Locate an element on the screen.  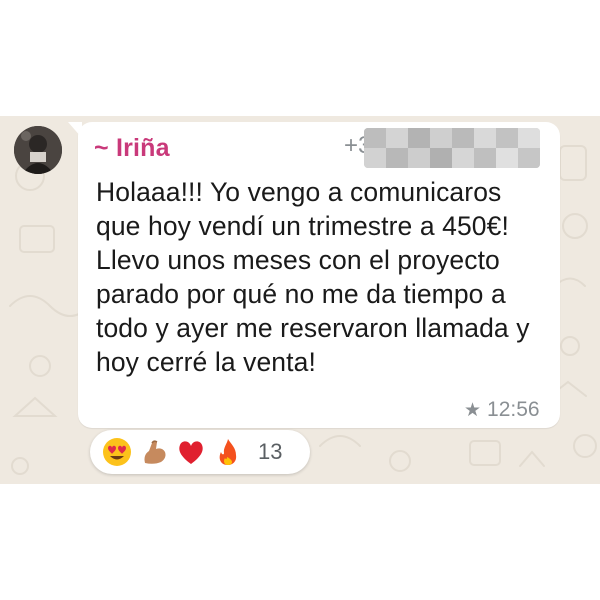
heart-eyes-icon is located at coordinates (117, 452).